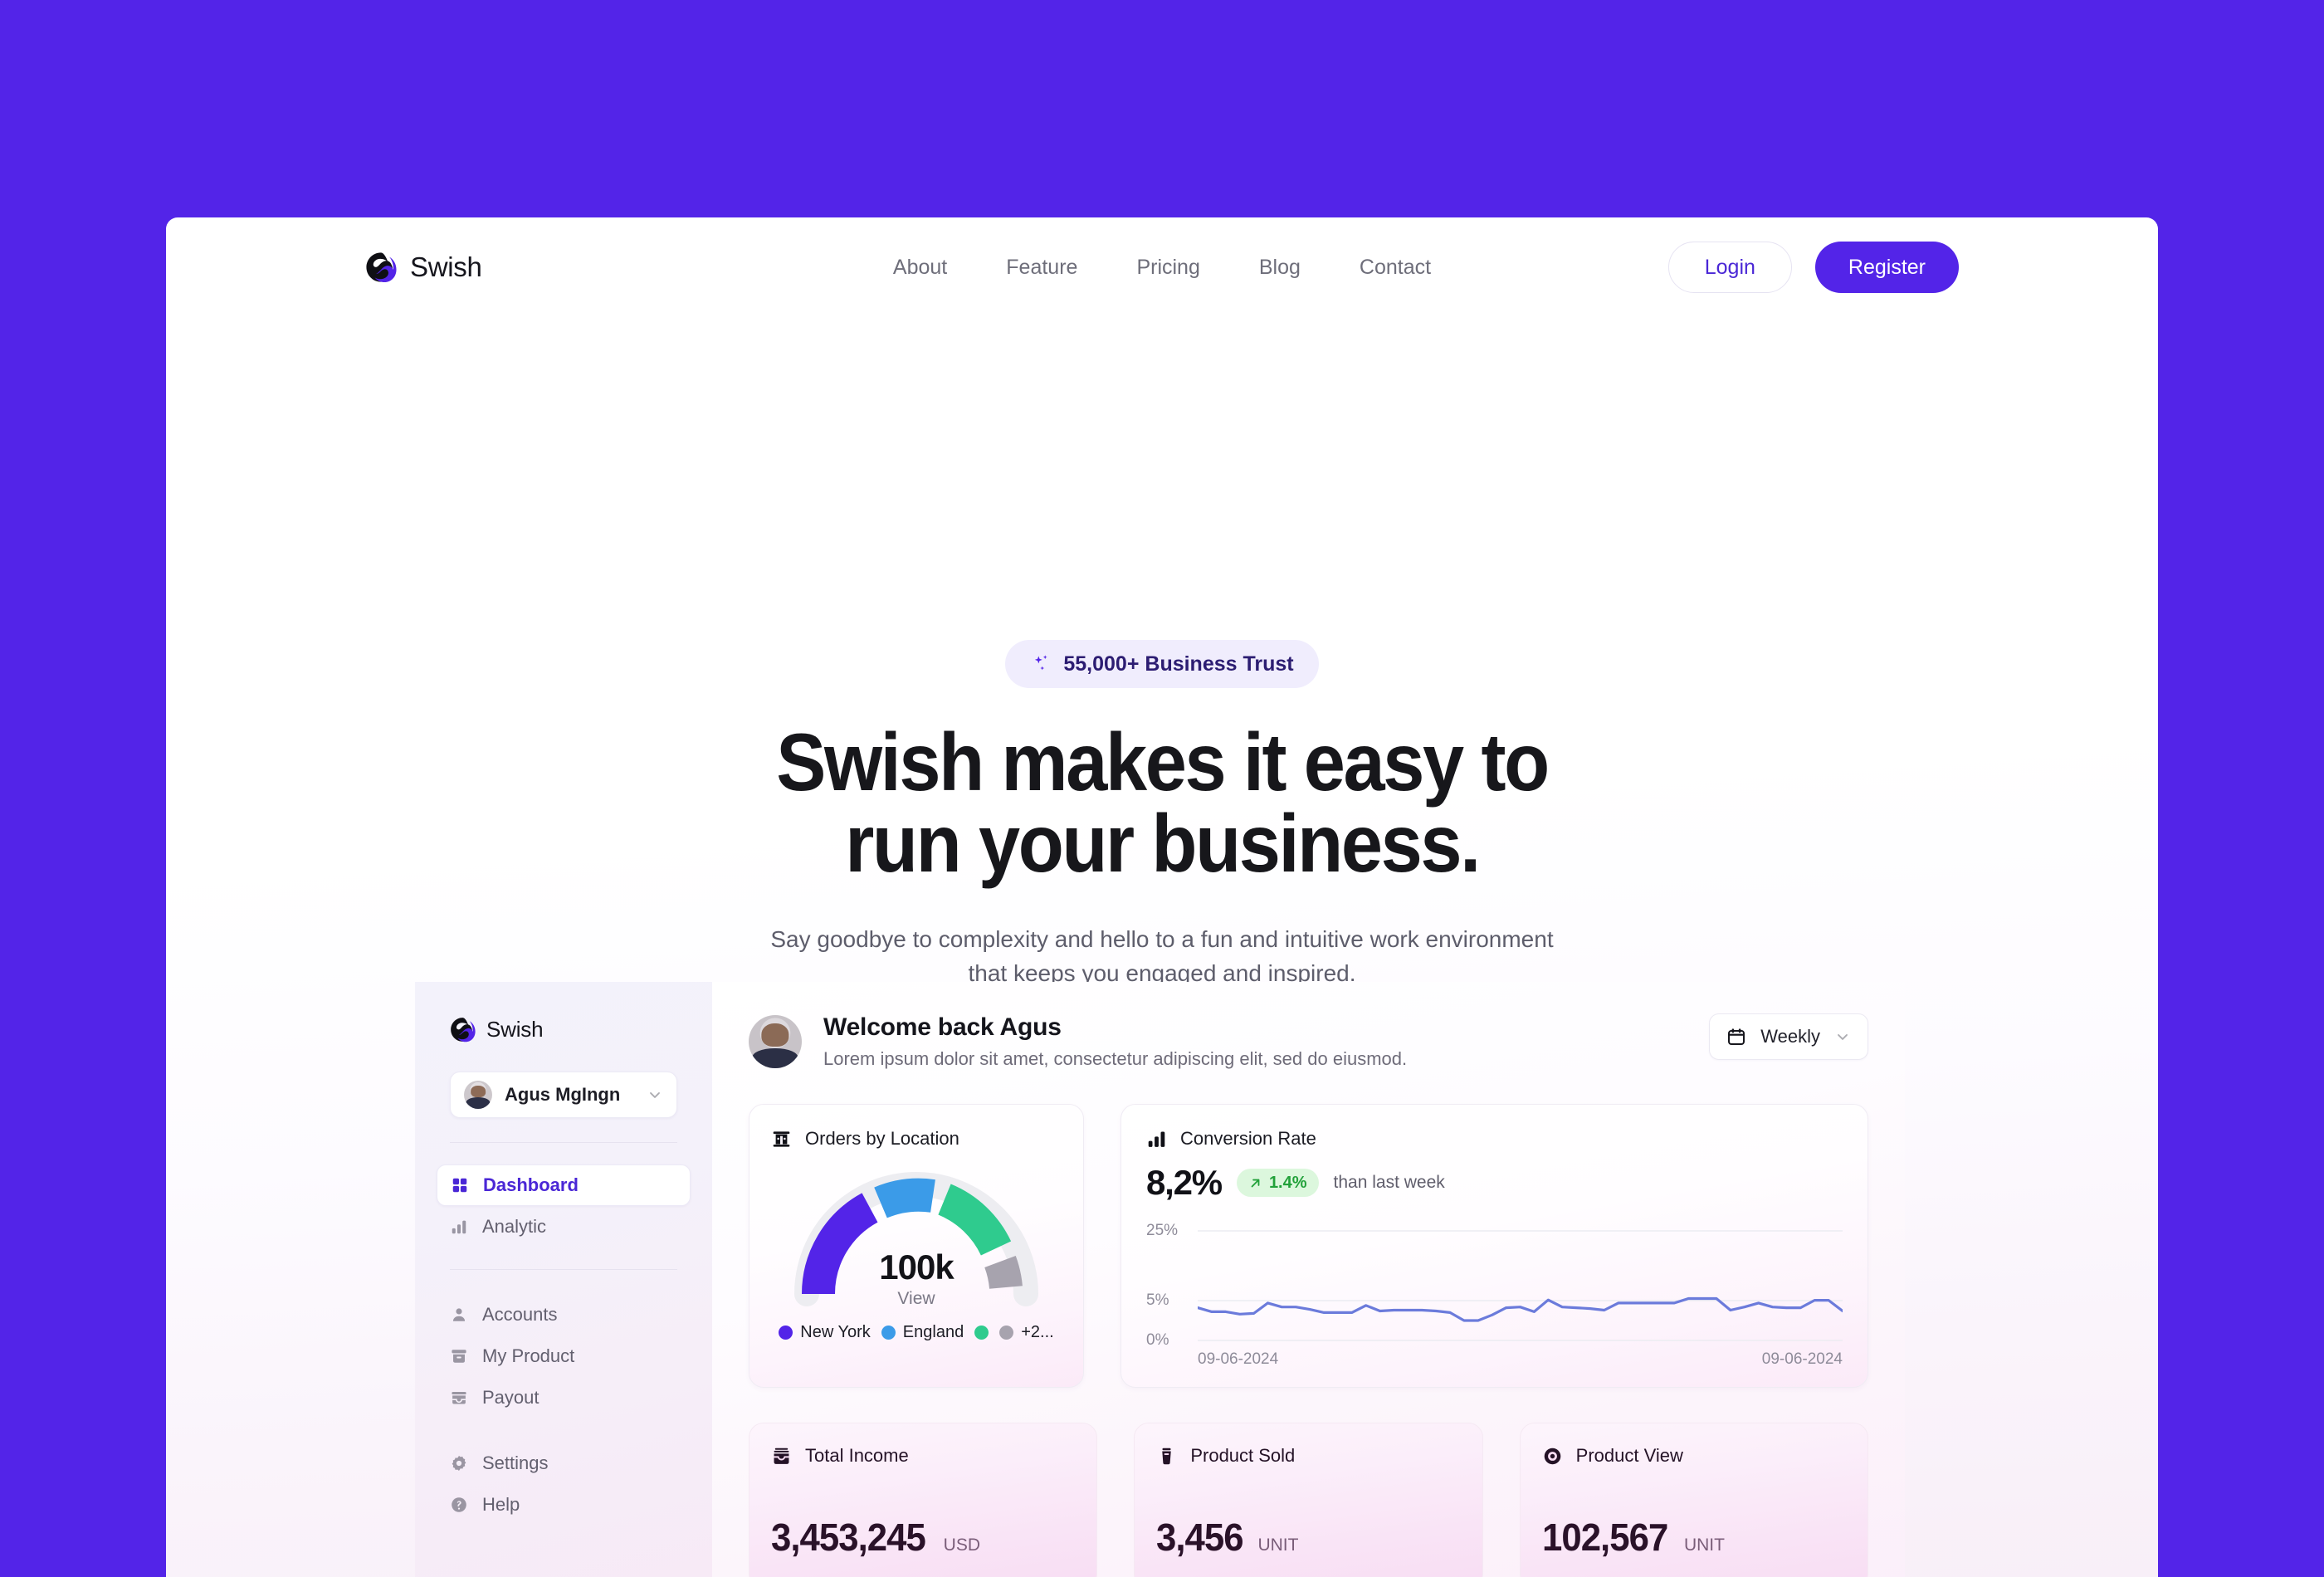  Describe the element at coordinates (1813, 267) in the screenshot. I see `nav-actions: Login Register` at that location.